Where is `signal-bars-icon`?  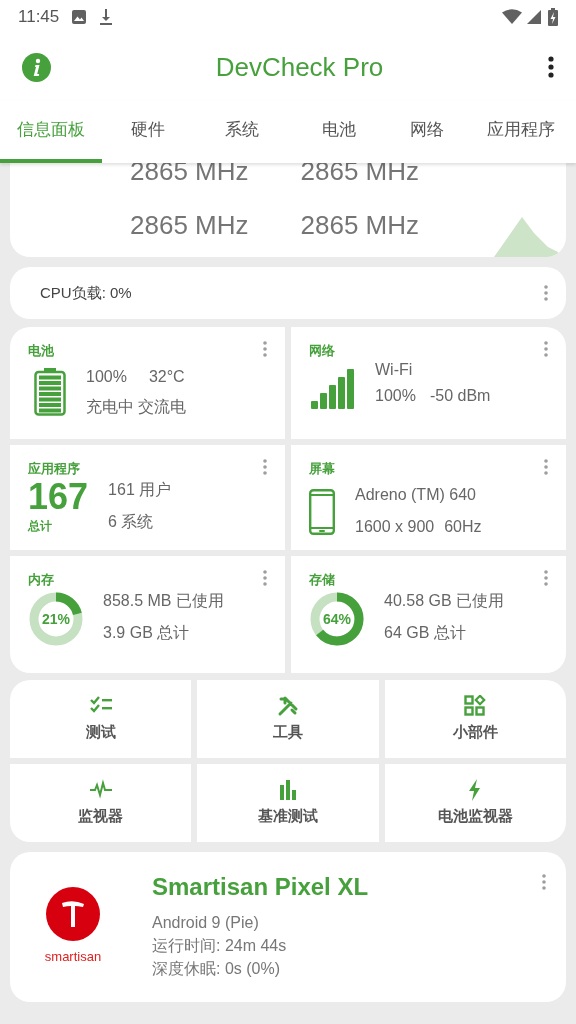 signal-bars-icon is located at coordinates (333, 388).